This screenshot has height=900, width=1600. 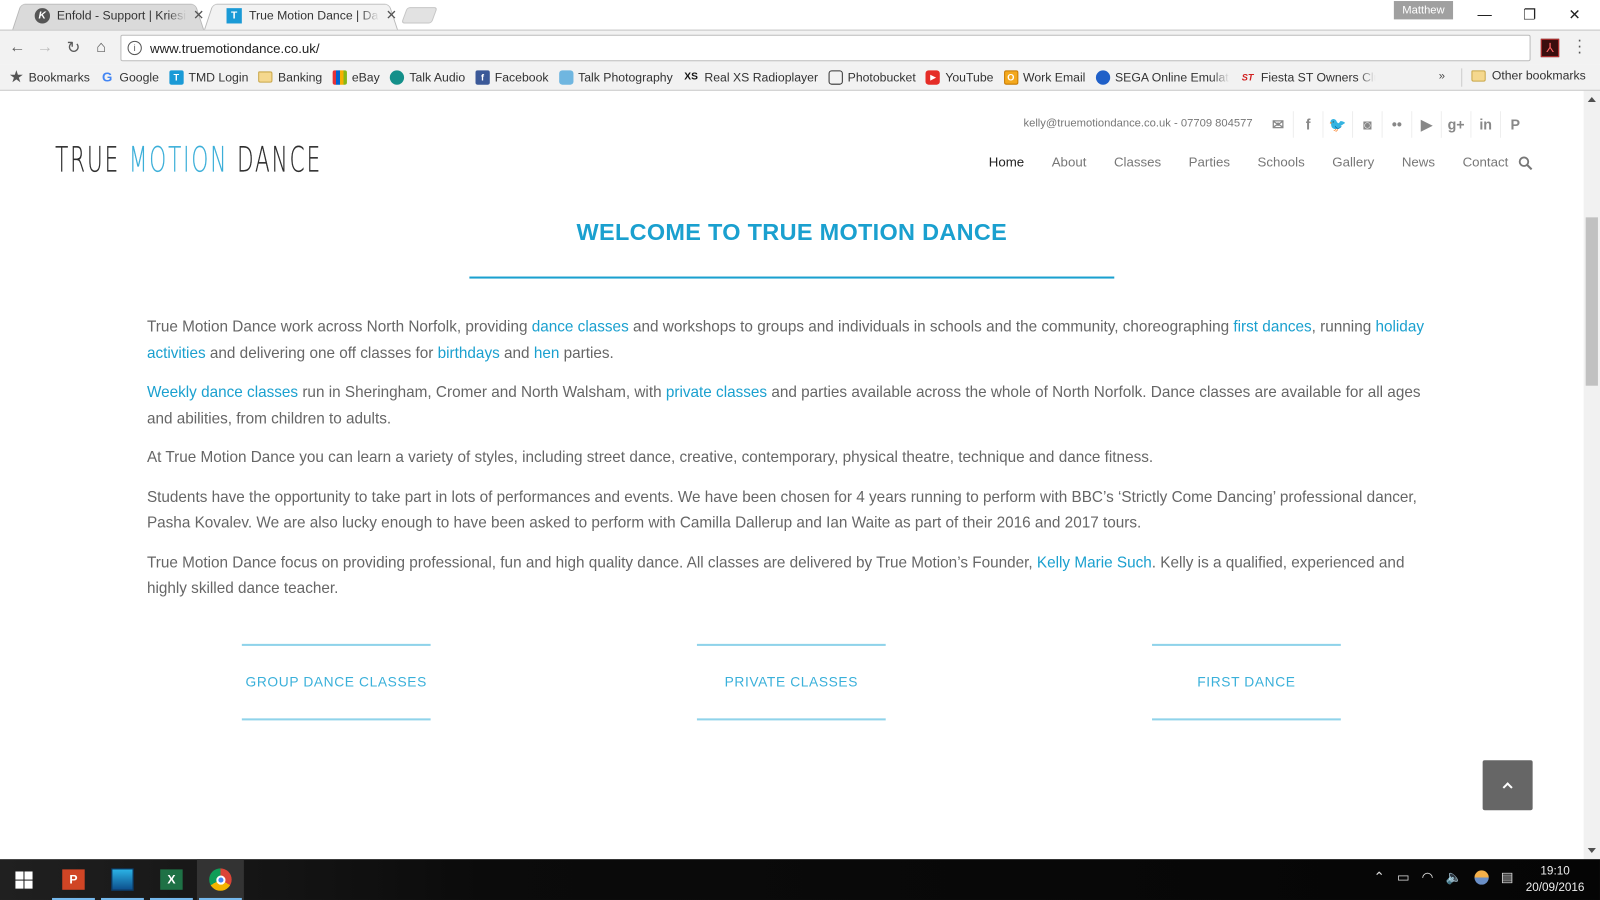 I want to click on restore-button: ❐, so click(x=1529, y=14).